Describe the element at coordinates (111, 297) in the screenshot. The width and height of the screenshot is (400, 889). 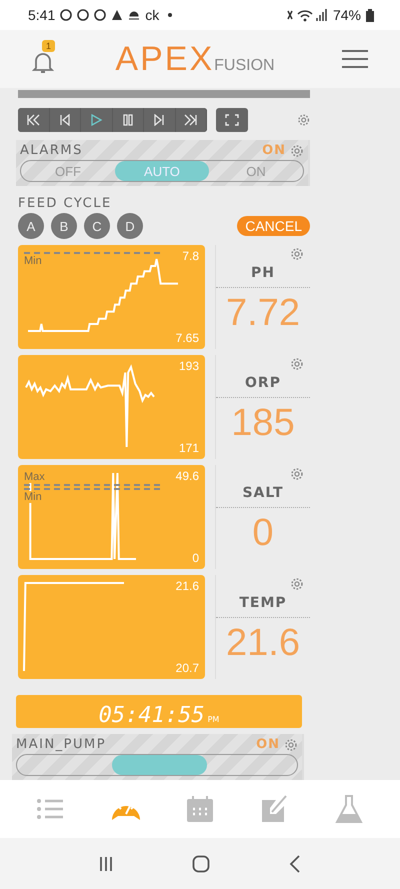
I see `chart-tile: Min 7.8 7.65` at that location.